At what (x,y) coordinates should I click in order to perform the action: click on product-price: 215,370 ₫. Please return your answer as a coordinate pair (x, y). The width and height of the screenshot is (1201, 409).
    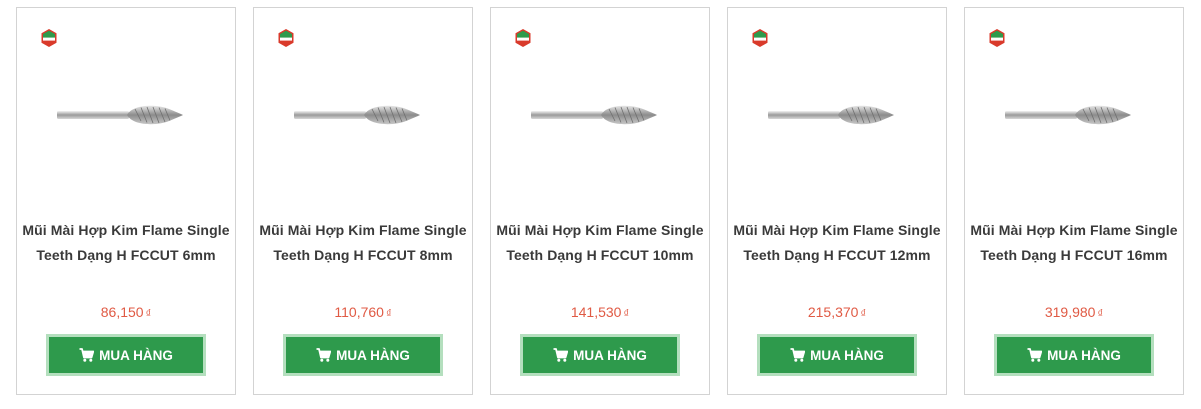
    Looking at the image, I should click on (837, 312).